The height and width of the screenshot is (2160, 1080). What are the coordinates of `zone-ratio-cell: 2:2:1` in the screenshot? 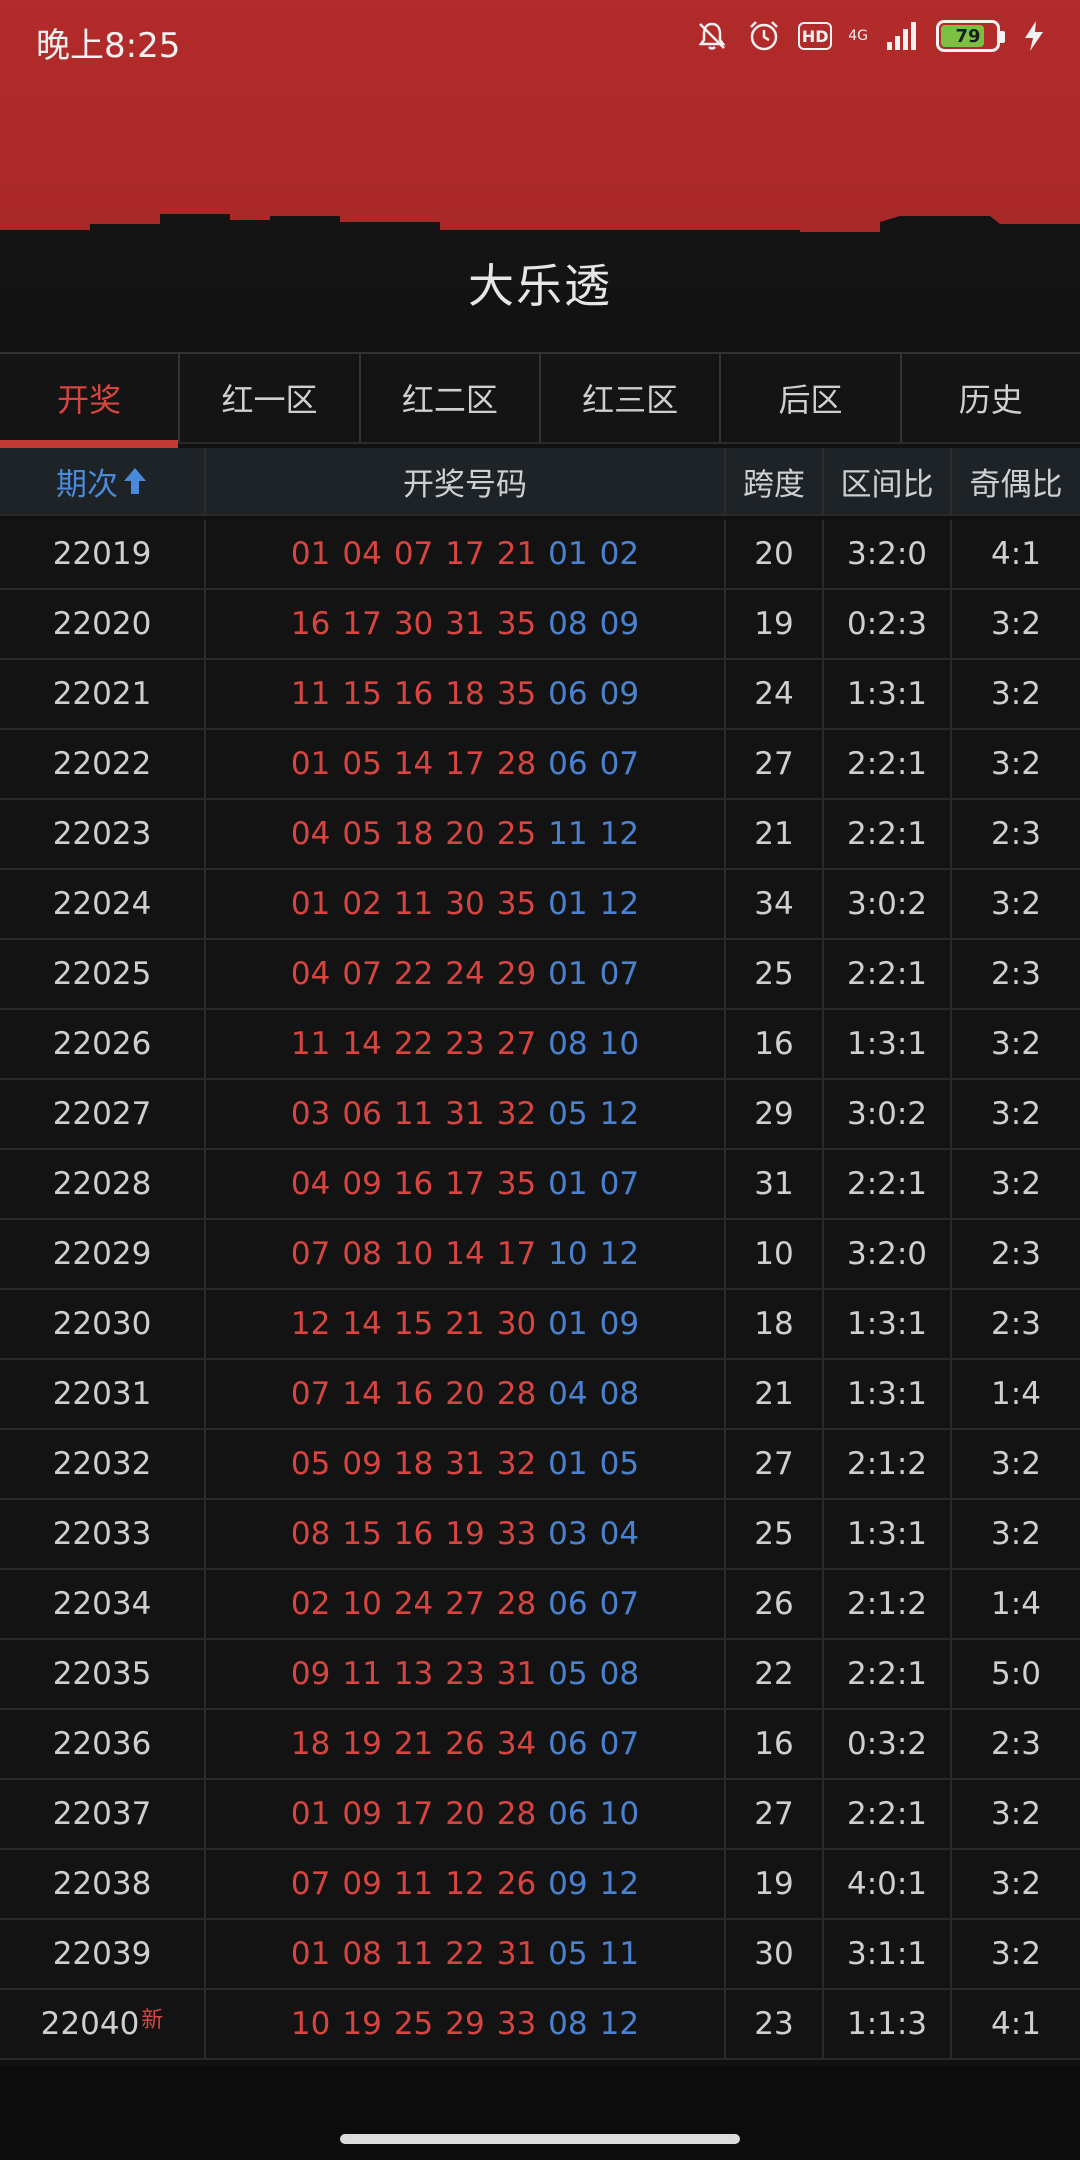 It's located at (888, 1814).